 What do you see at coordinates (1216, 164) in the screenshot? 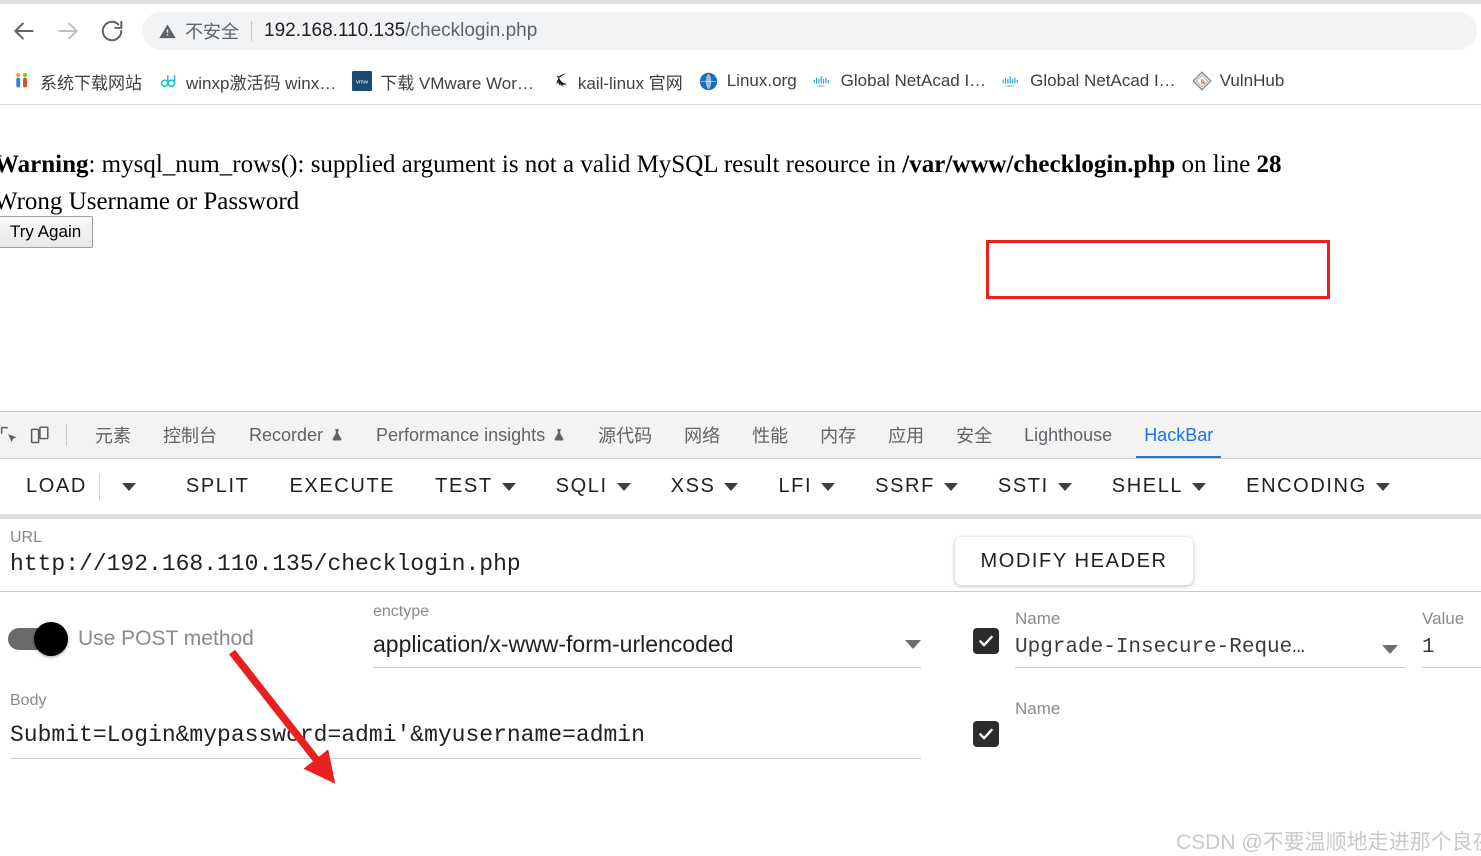
I see `warning-suffix: on line` at bounding box center [1216, 164].